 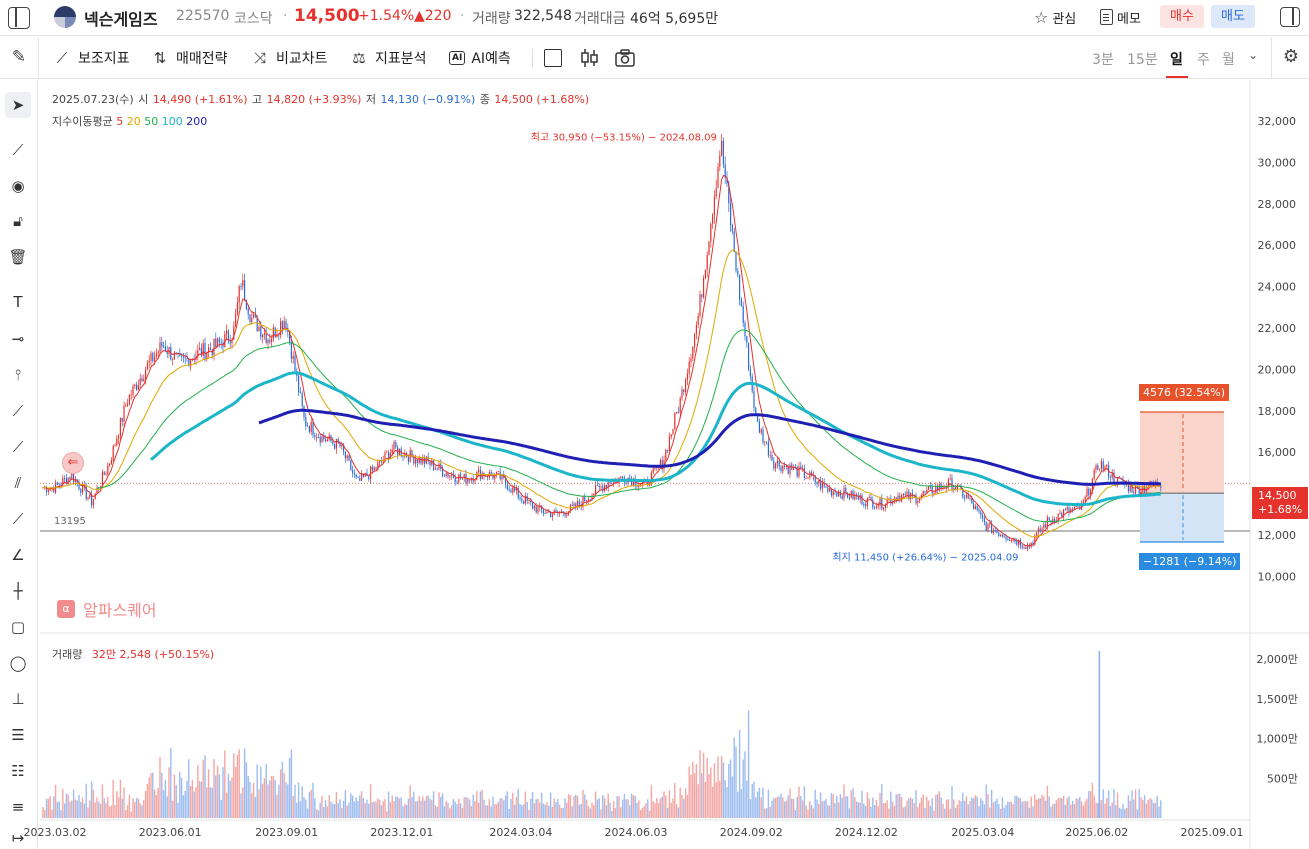 I want to click on date-tick-label: 2023.06.01, so click(x=170, y=832).